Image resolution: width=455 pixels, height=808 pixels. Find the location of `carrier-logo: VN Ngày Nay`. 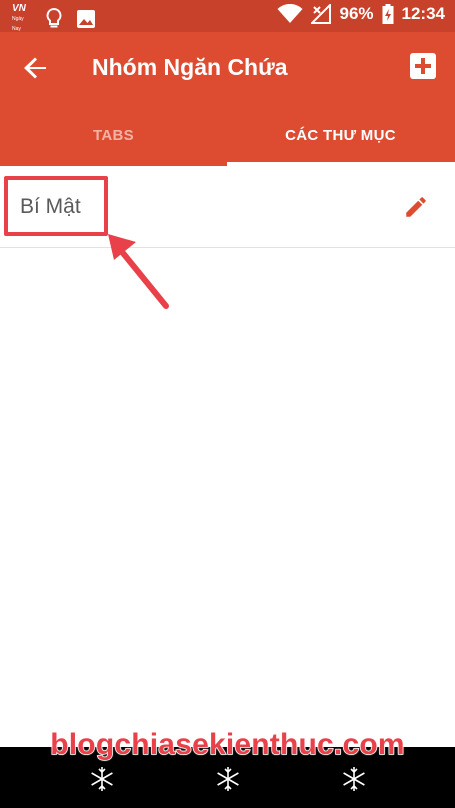

carrier-logo: VN Ngày Nay is located at coordinates (22, 19).